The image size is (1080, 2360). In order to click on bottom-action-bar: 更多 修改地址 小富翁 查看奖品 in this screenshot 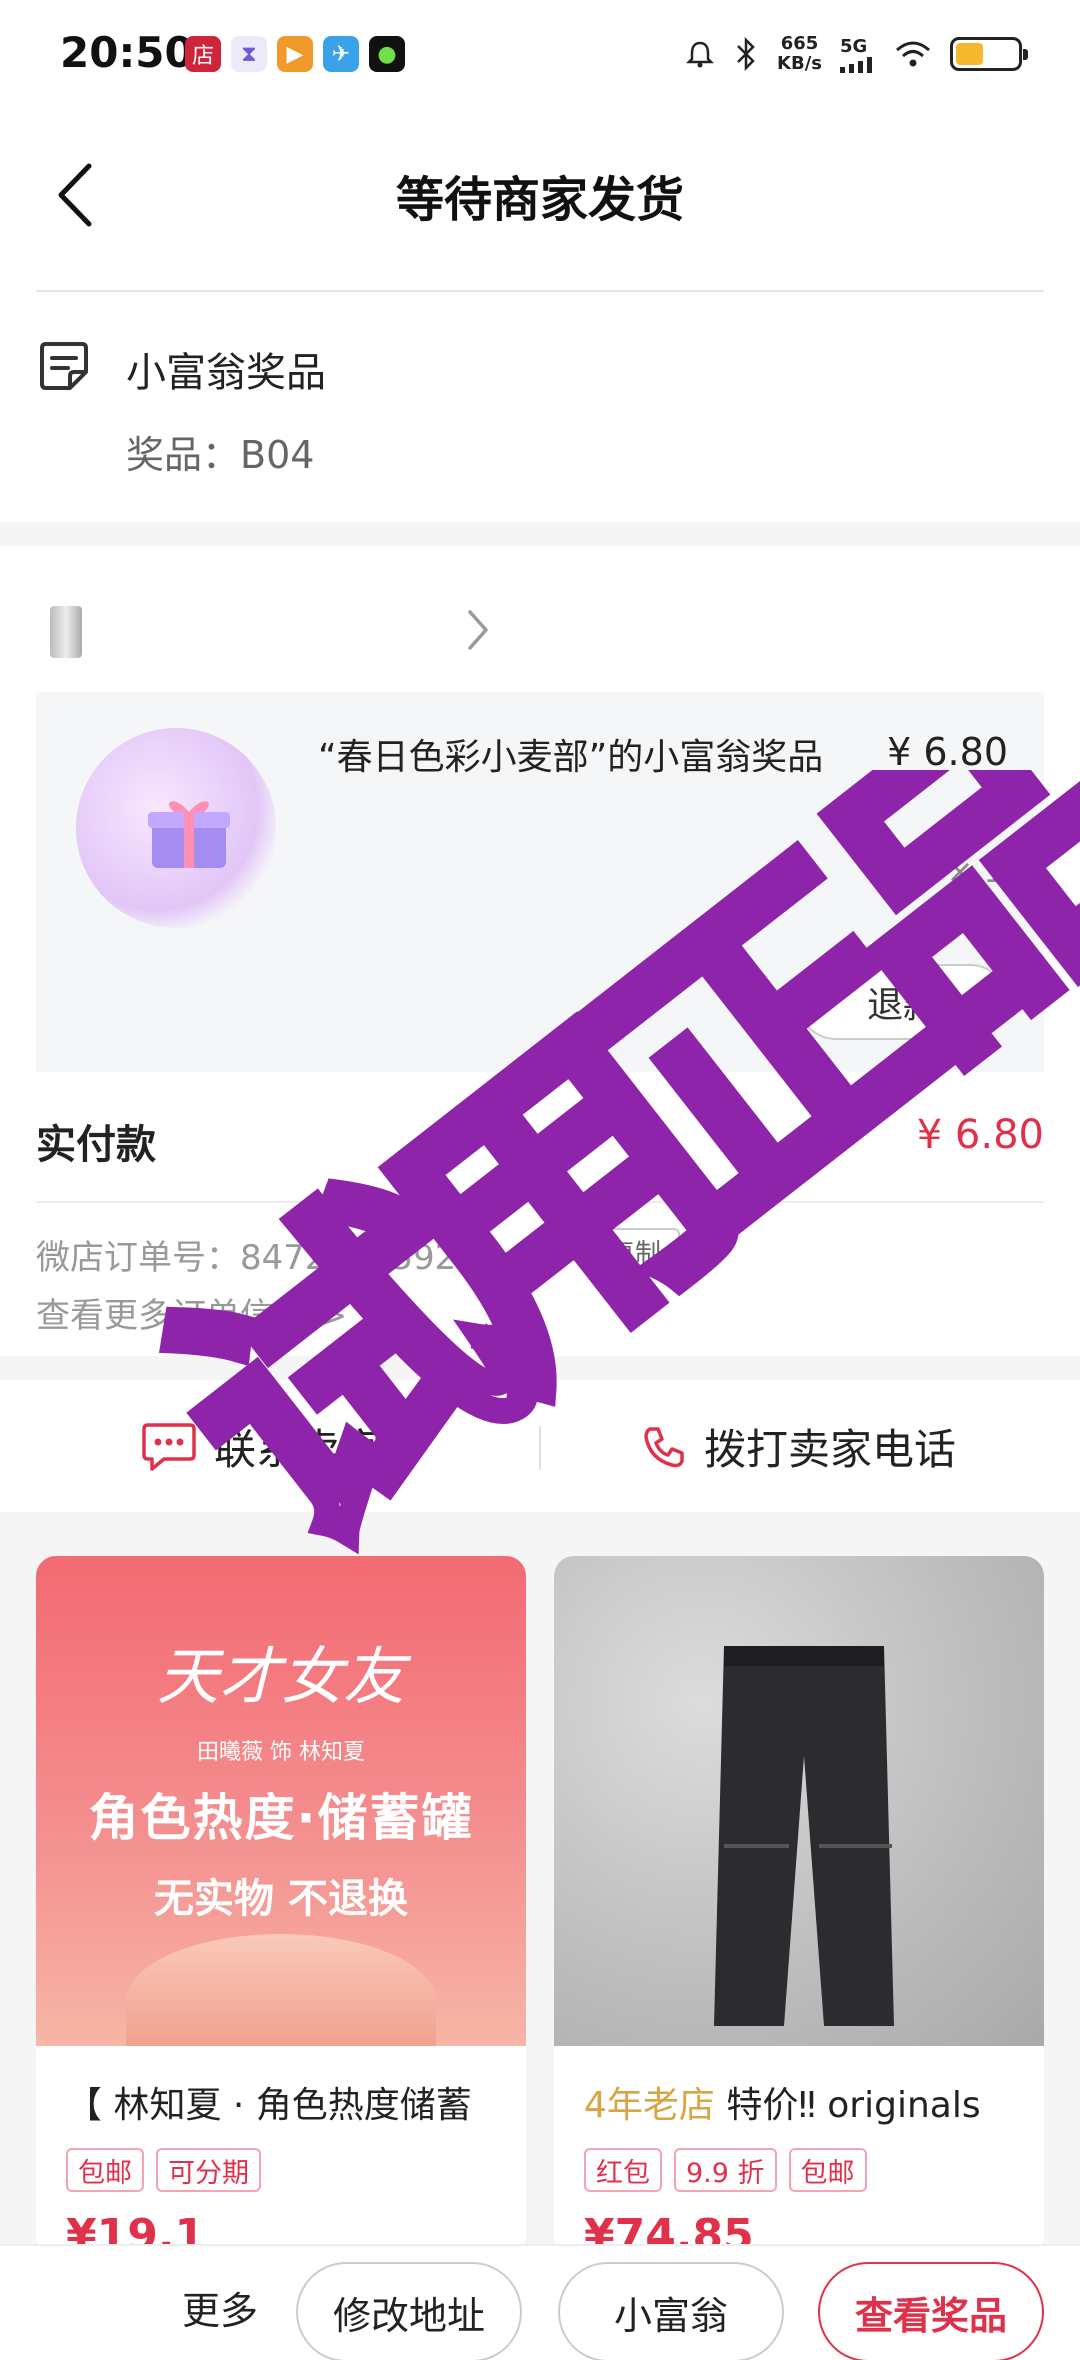, I will do `click(540, 2302)`.